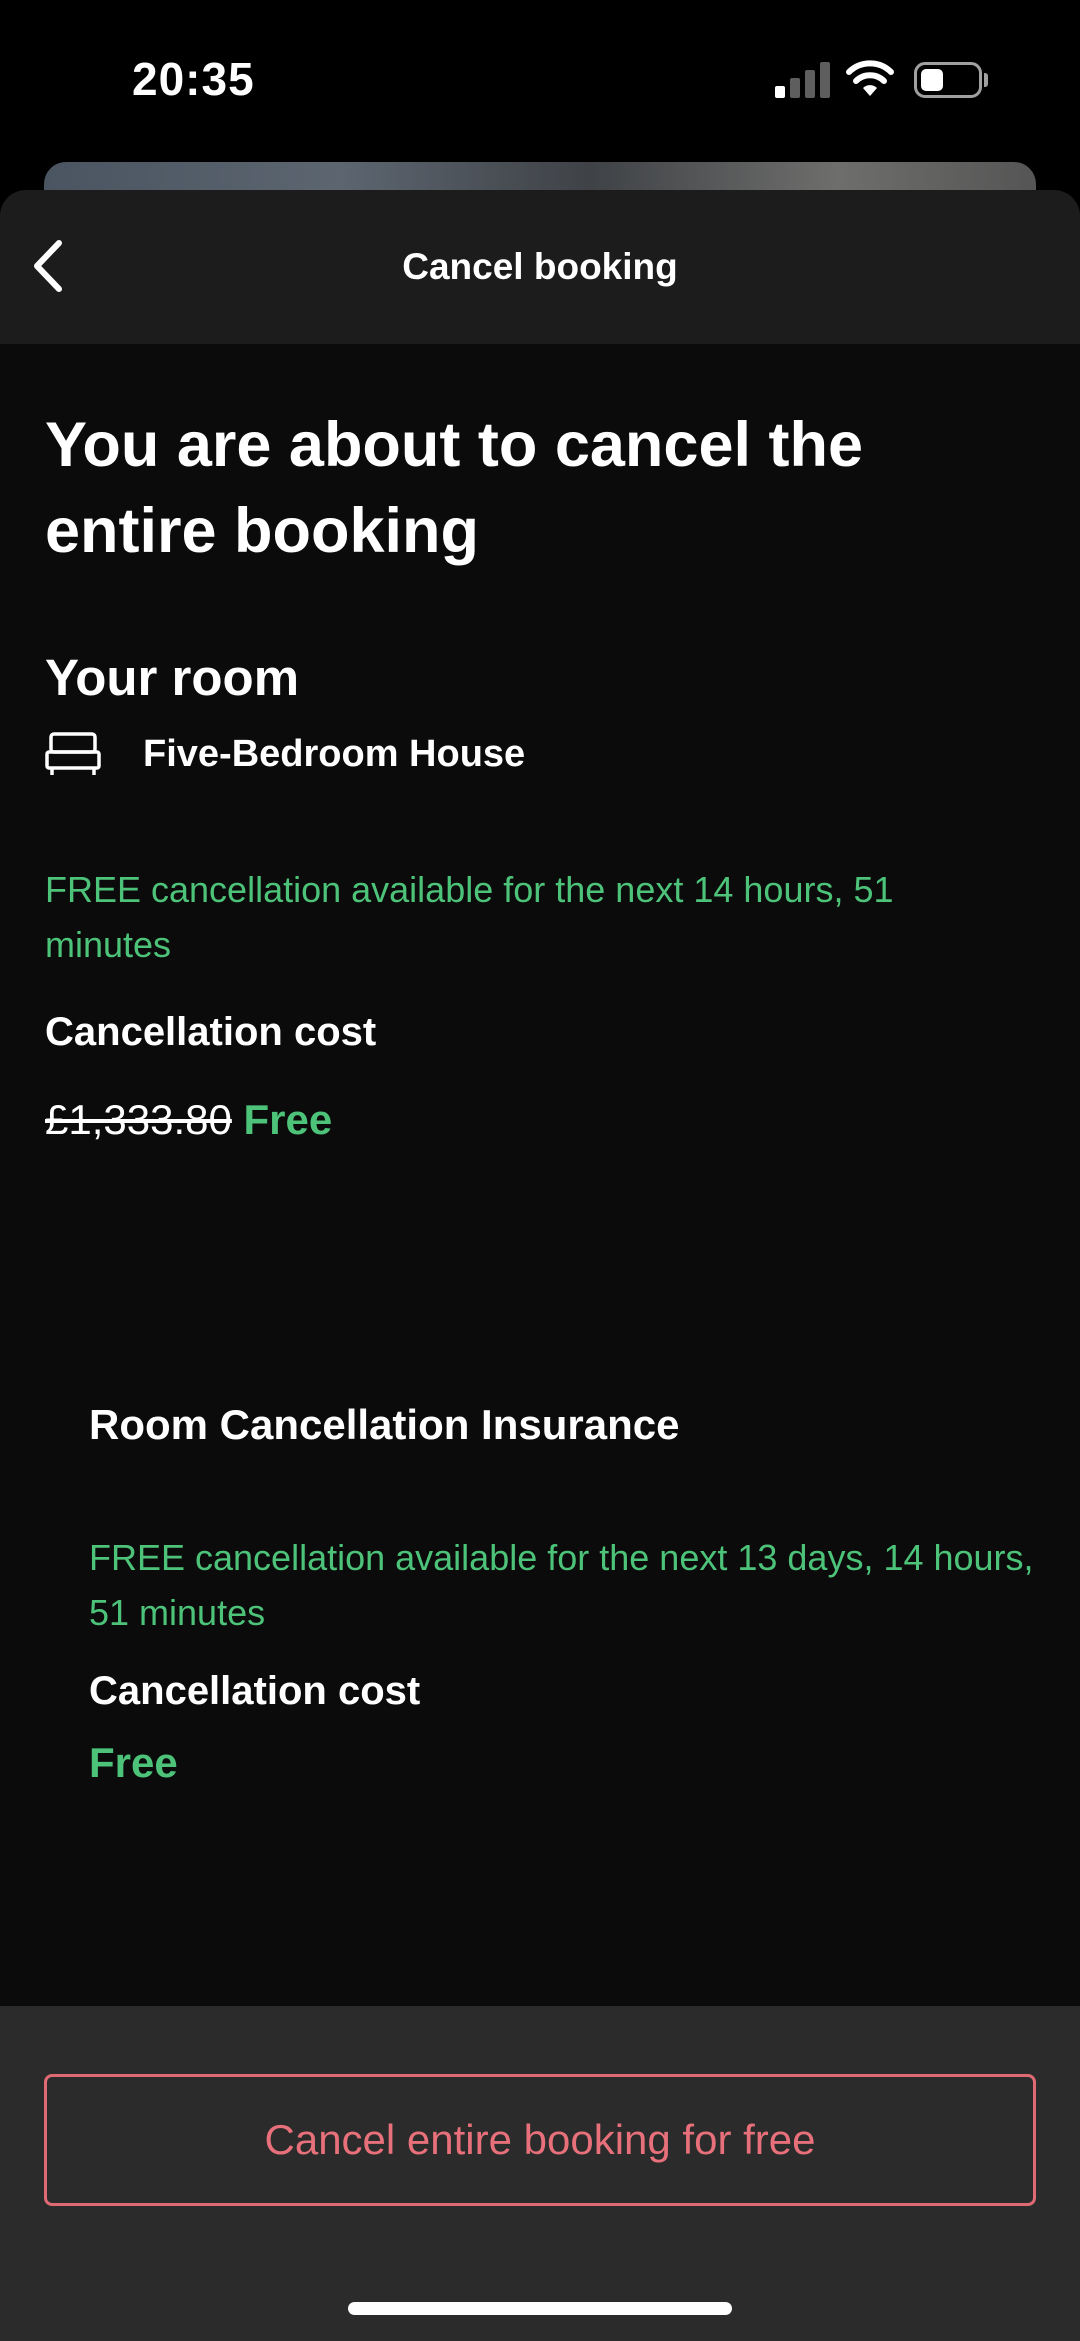  I want to click on insurance-cancellation-cost-label: Cancellation cost, so click(255, 1691).